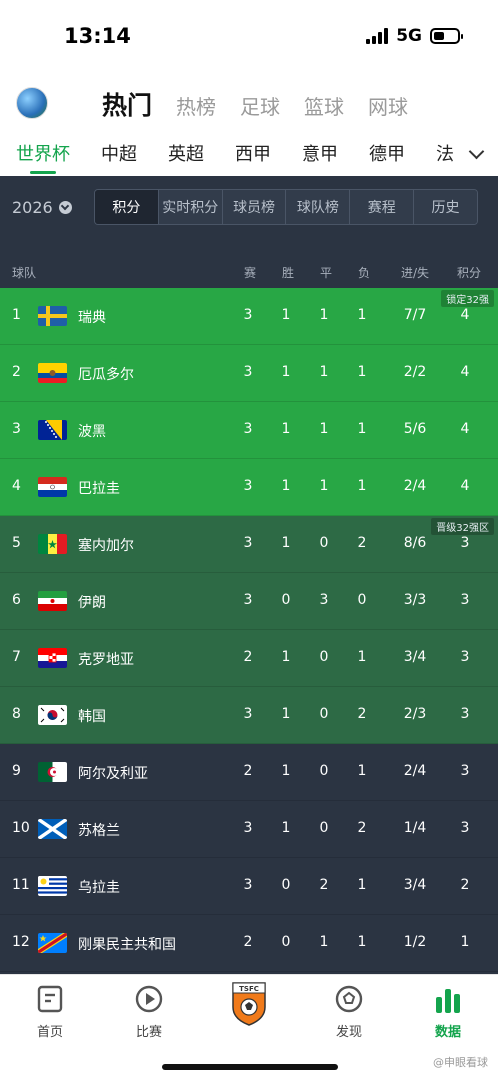 This screenshot has width=498, height=1080. I want to click on goals-for-against: 3/3, so click(415, 600).